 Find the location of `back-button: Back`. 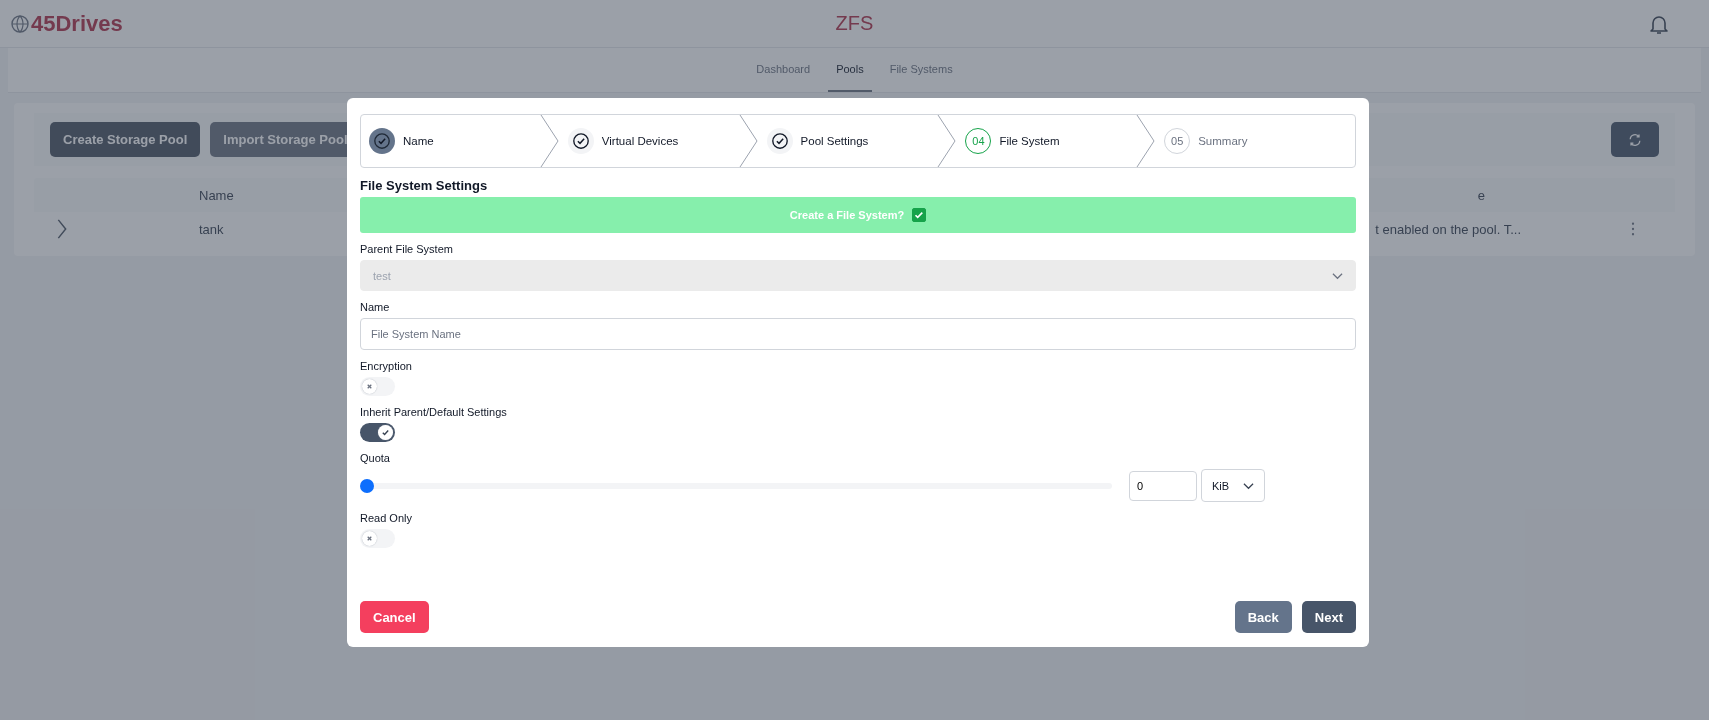

back-button: Back is located at coordinates (1263, 617).